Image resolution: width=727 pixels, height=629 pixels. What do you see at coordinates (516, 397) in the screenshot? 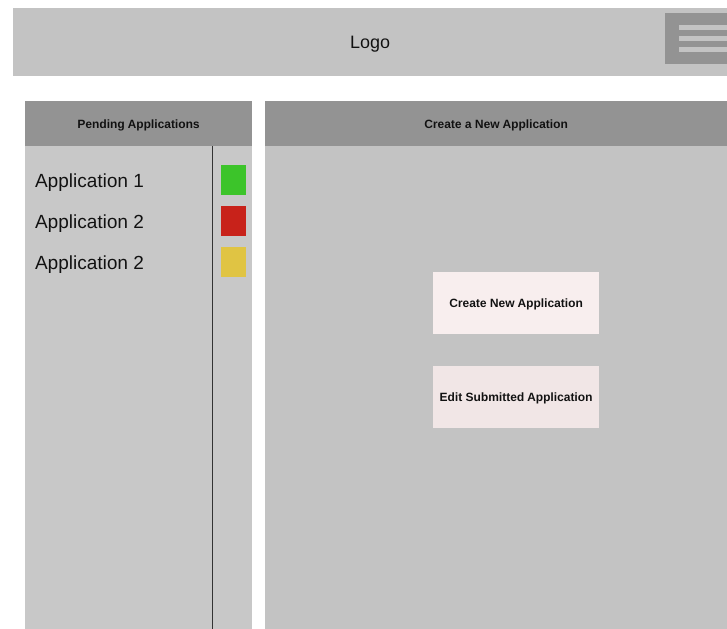
I see `action-button: Edit Submitted Application` at bounding box center [516, 397].